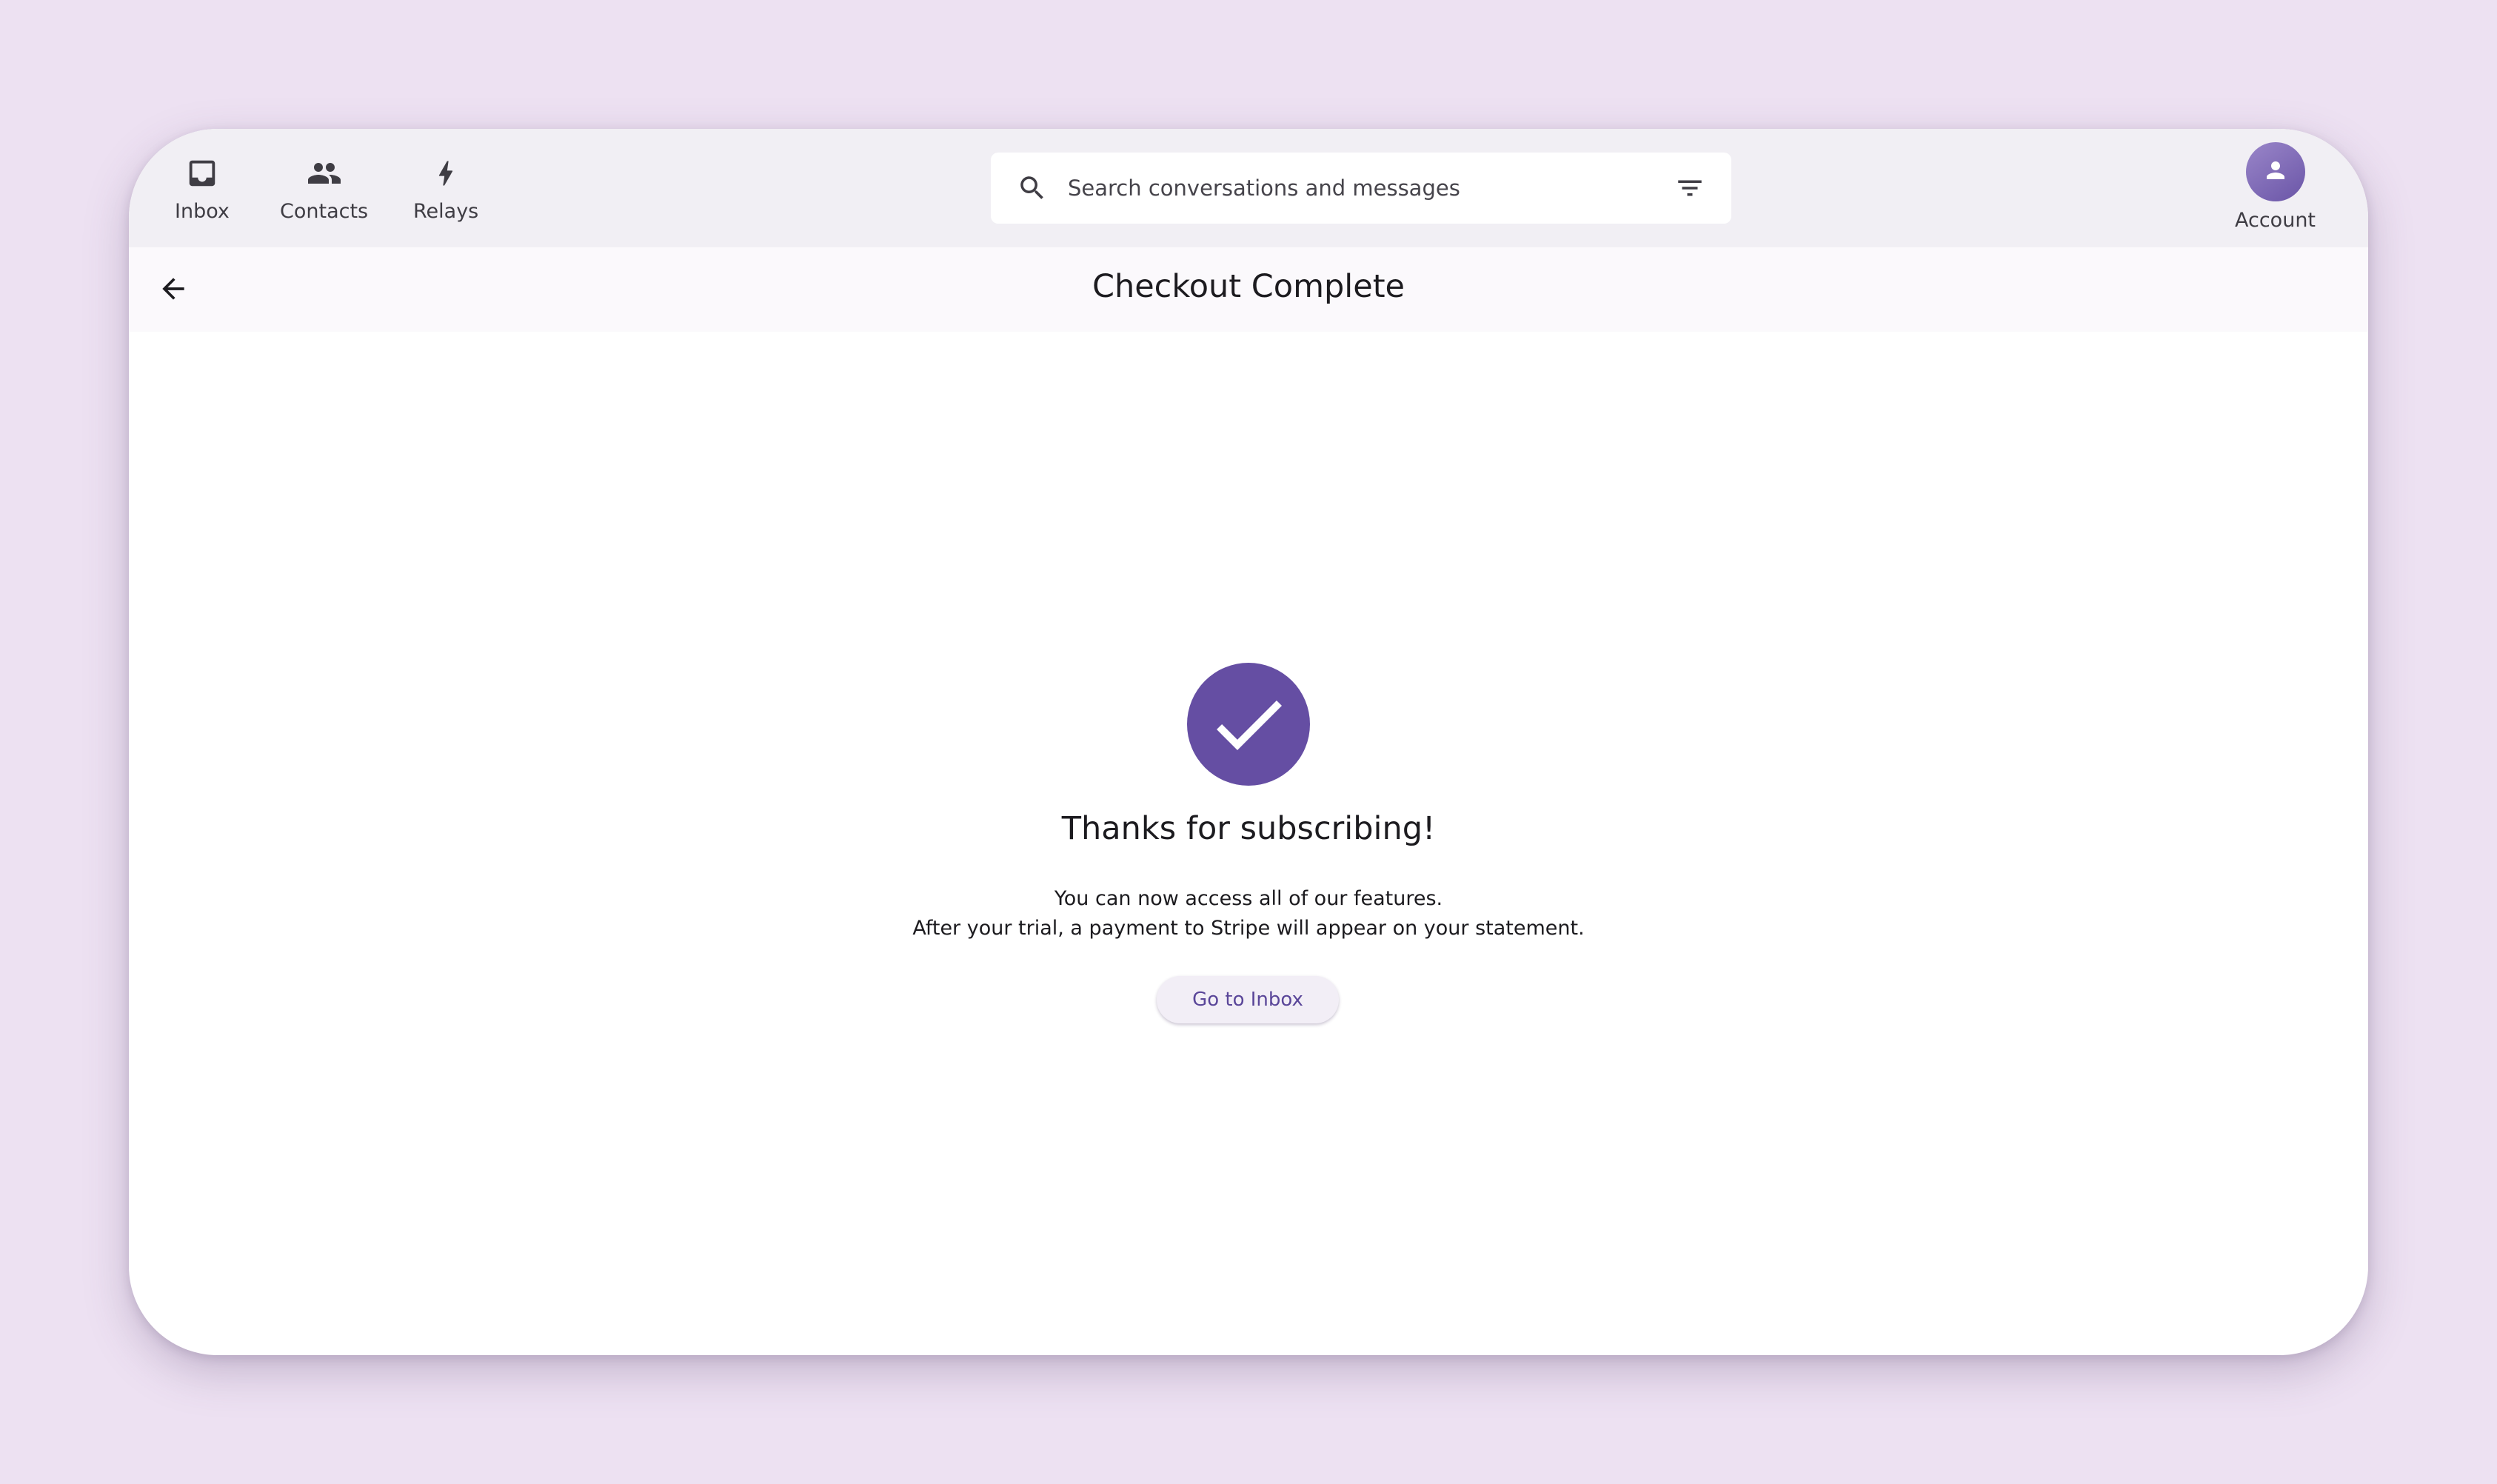 This screenshot has width=2497, height=1484. Describe the element at coordinates (324, 173) in the screenshot. I see `people-icon` at that location.